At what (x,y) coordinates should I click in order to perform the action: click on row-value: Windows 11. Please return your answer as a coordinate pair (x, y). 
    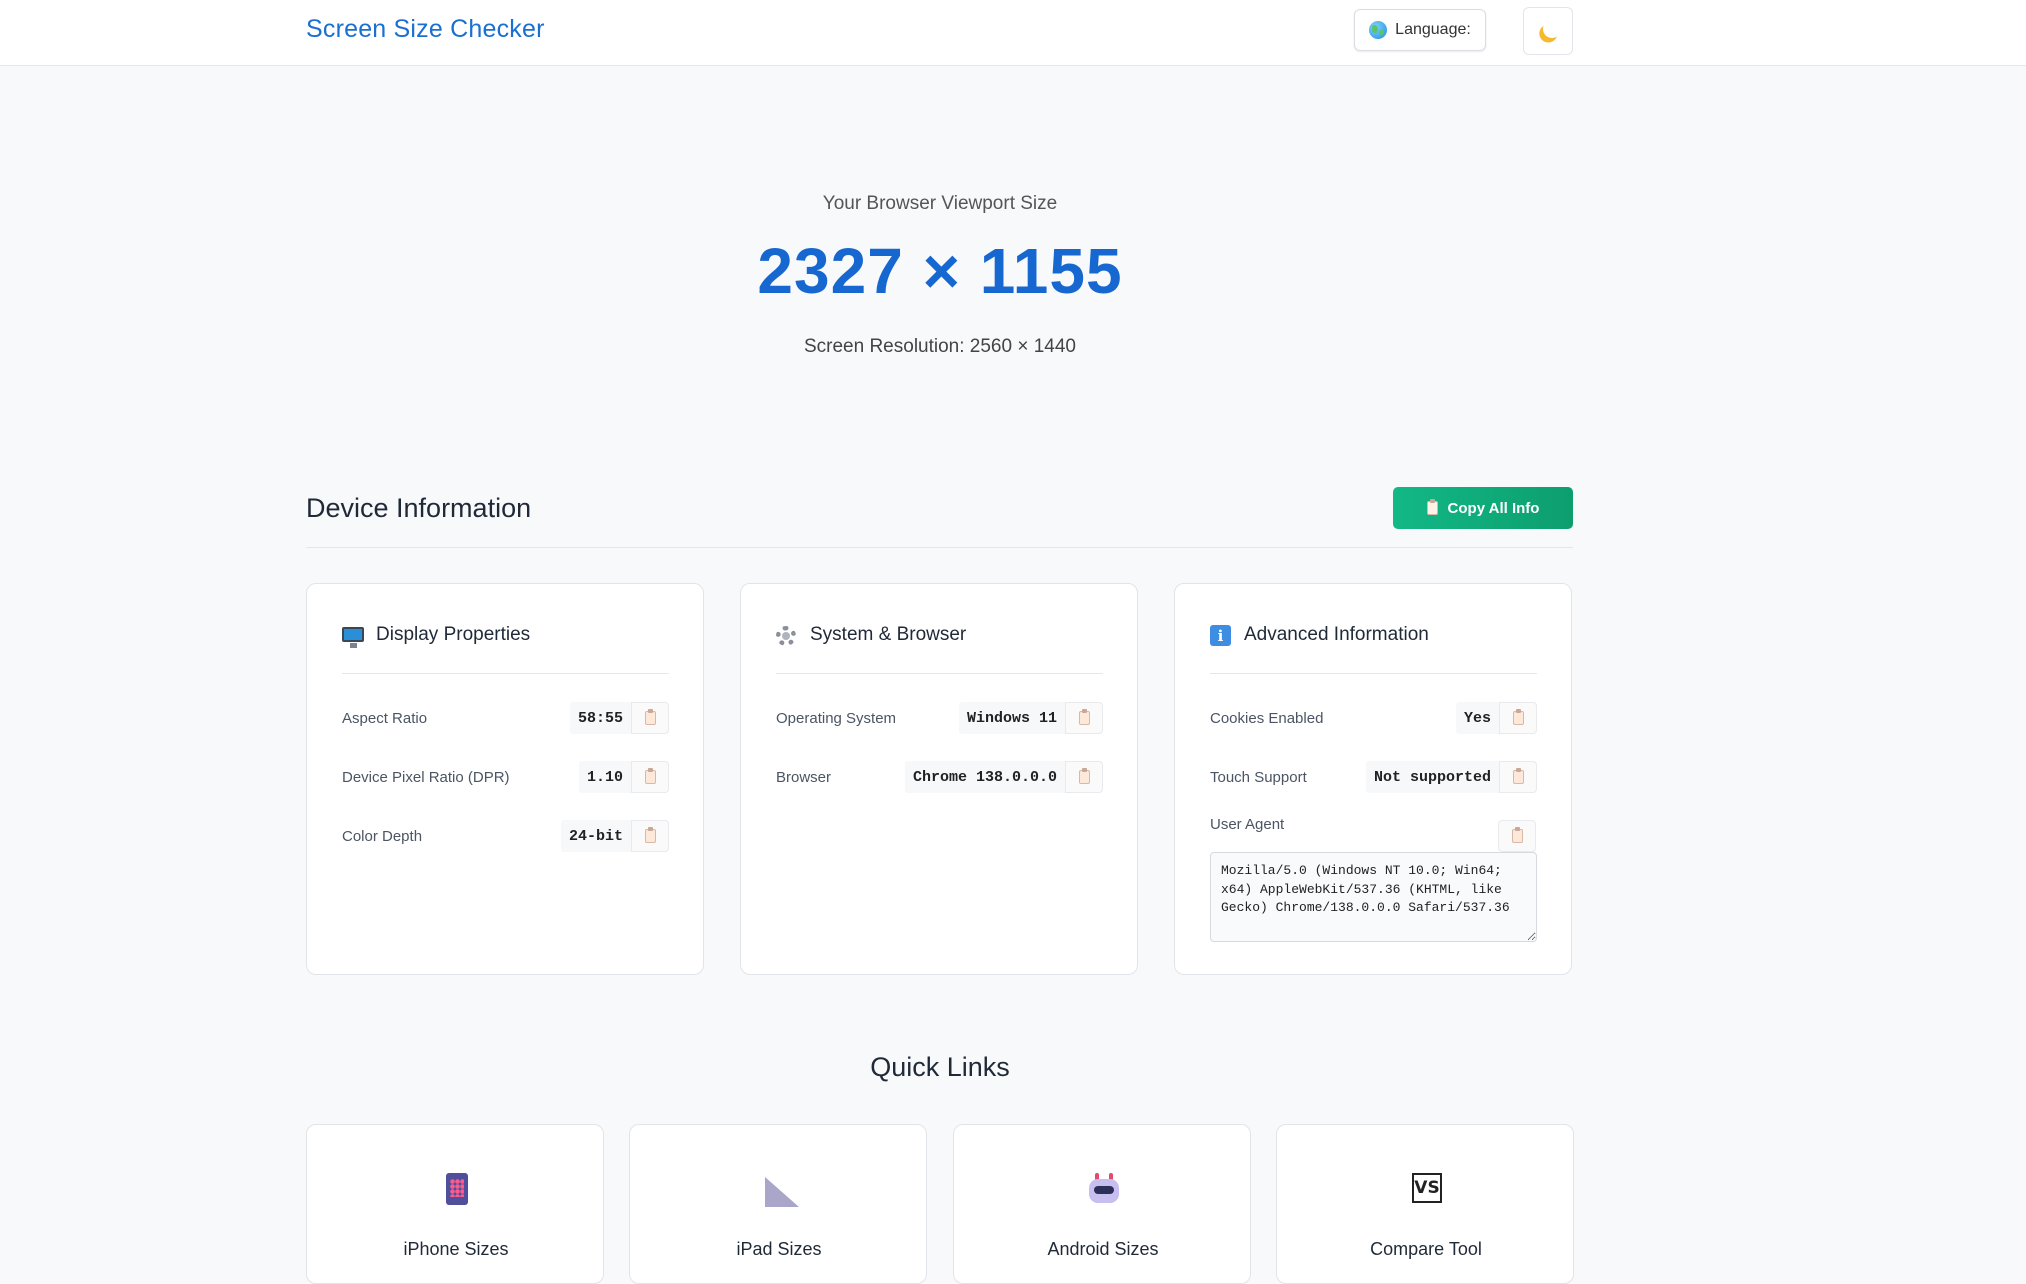
    Looking at the image, I should click on (1011, 718).